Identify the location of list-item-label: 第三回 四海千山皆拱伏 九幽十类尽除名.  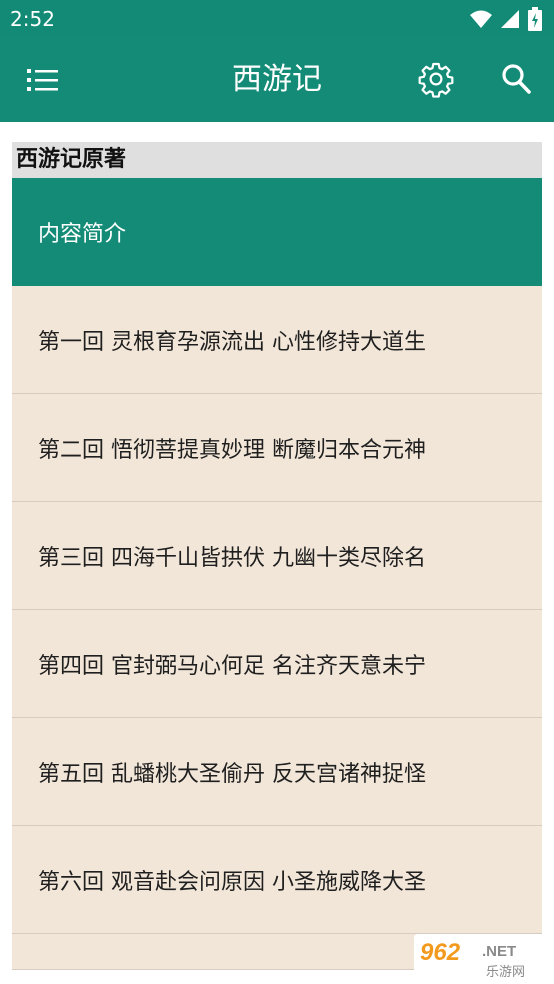
(232, 558).